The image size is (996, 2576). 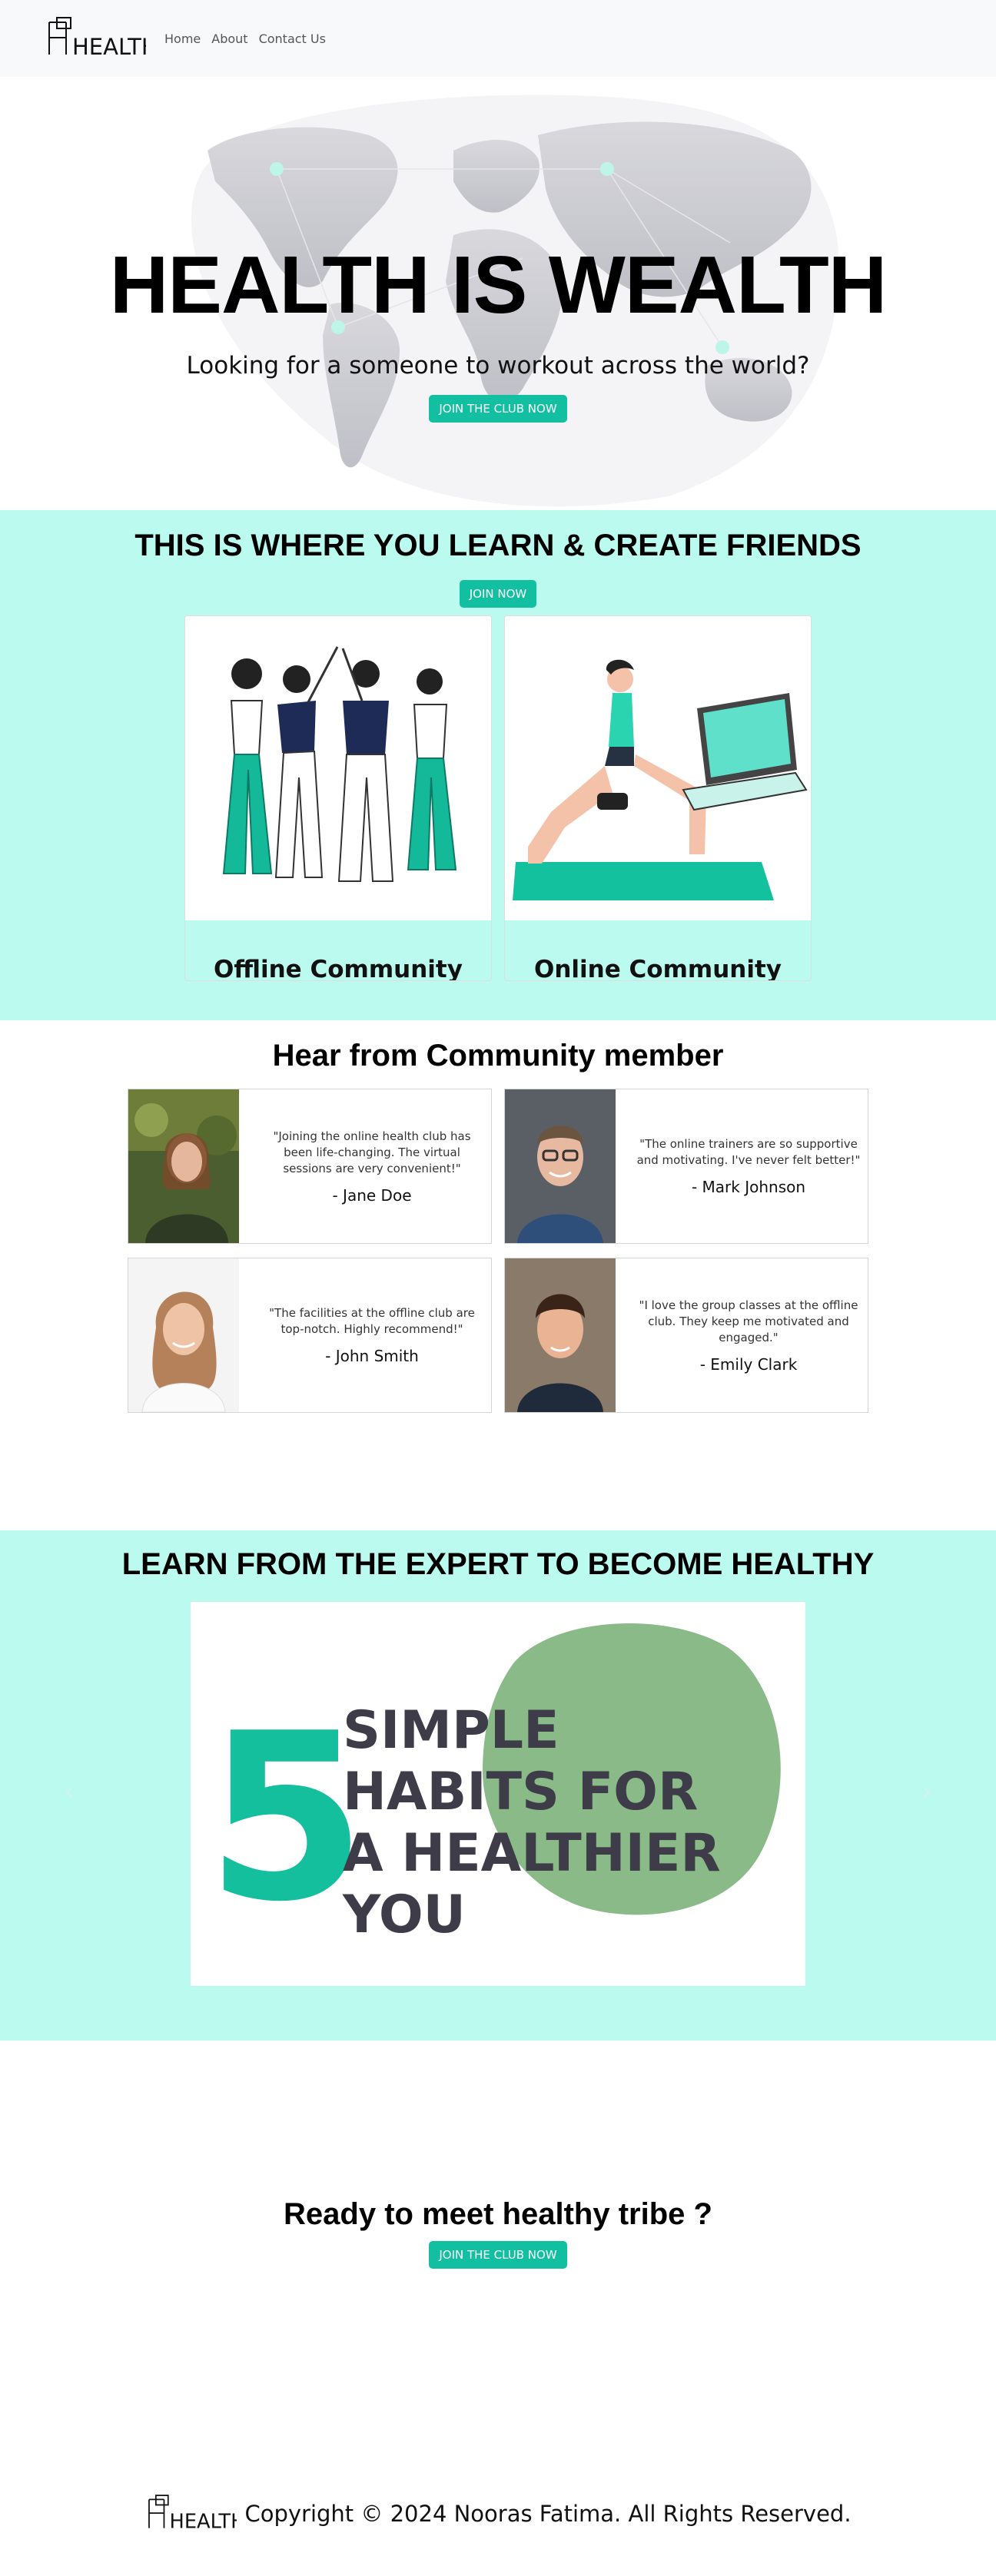 What do you see at coordinates (560, 1335) in the screenshot?
I see `avatar-emily-clark` at bounding box center [560, 1335].